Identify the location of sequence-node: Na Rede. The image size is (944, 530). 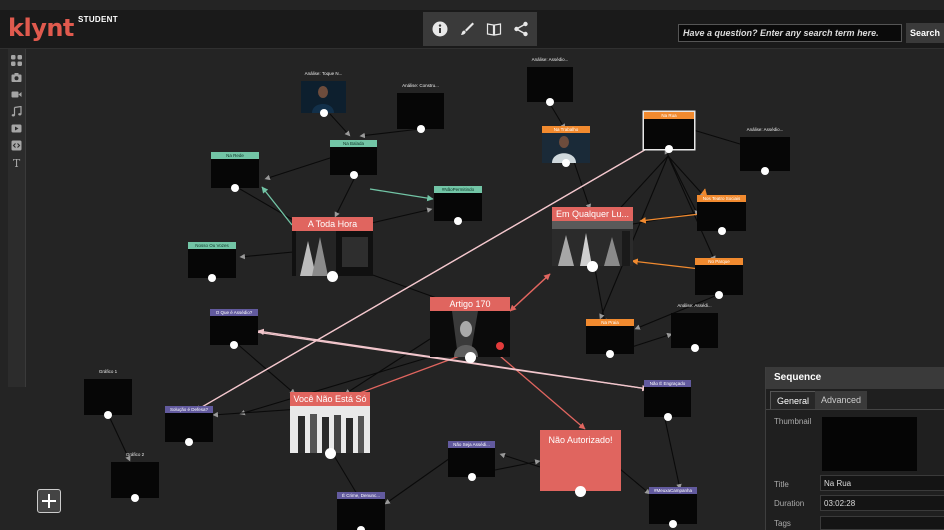
(235, 172).